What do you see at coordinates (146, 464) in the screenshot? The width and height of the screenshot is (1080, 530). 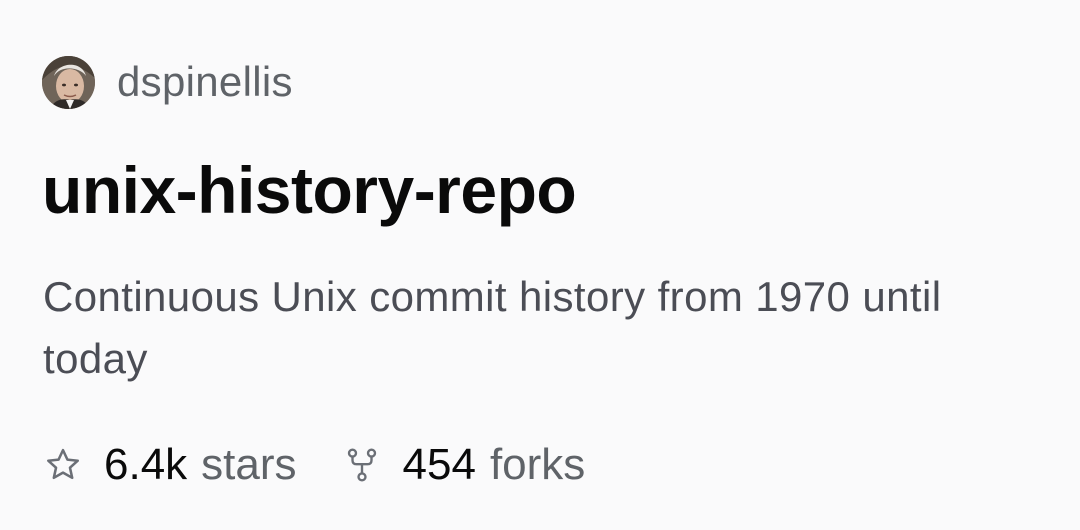 I see `stars-count: 6.4k` at bounding box center [146, 464].